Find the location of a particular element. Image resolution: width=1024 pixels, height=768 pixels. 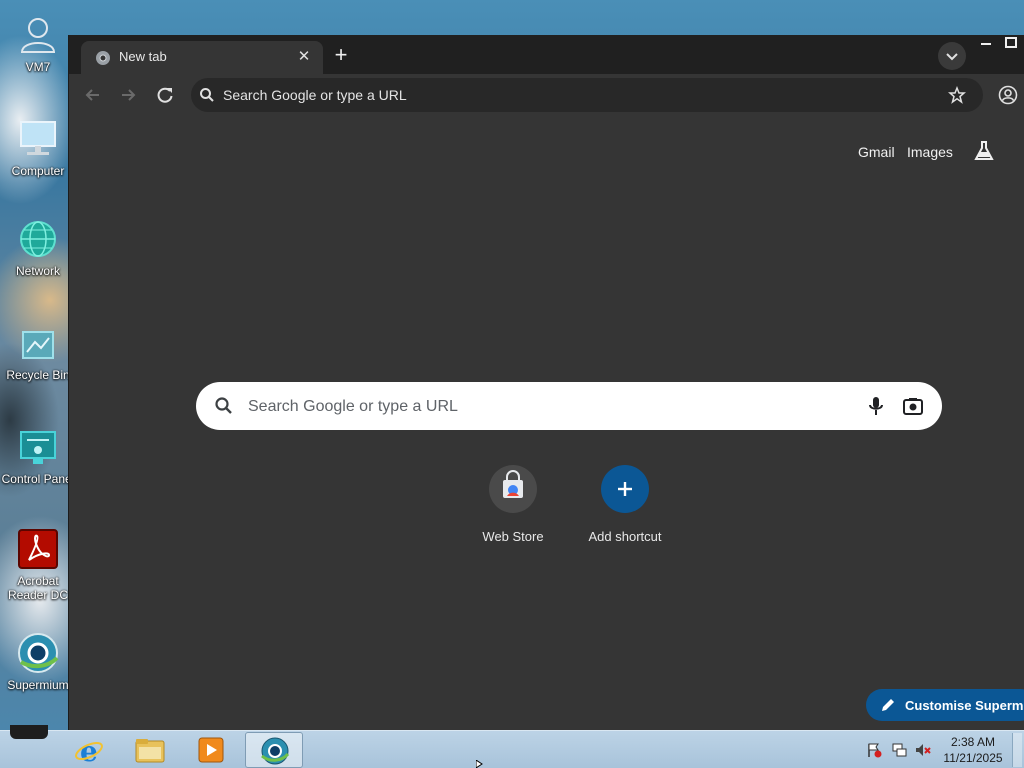

tab-search-button is located at coordinates (952, 56).